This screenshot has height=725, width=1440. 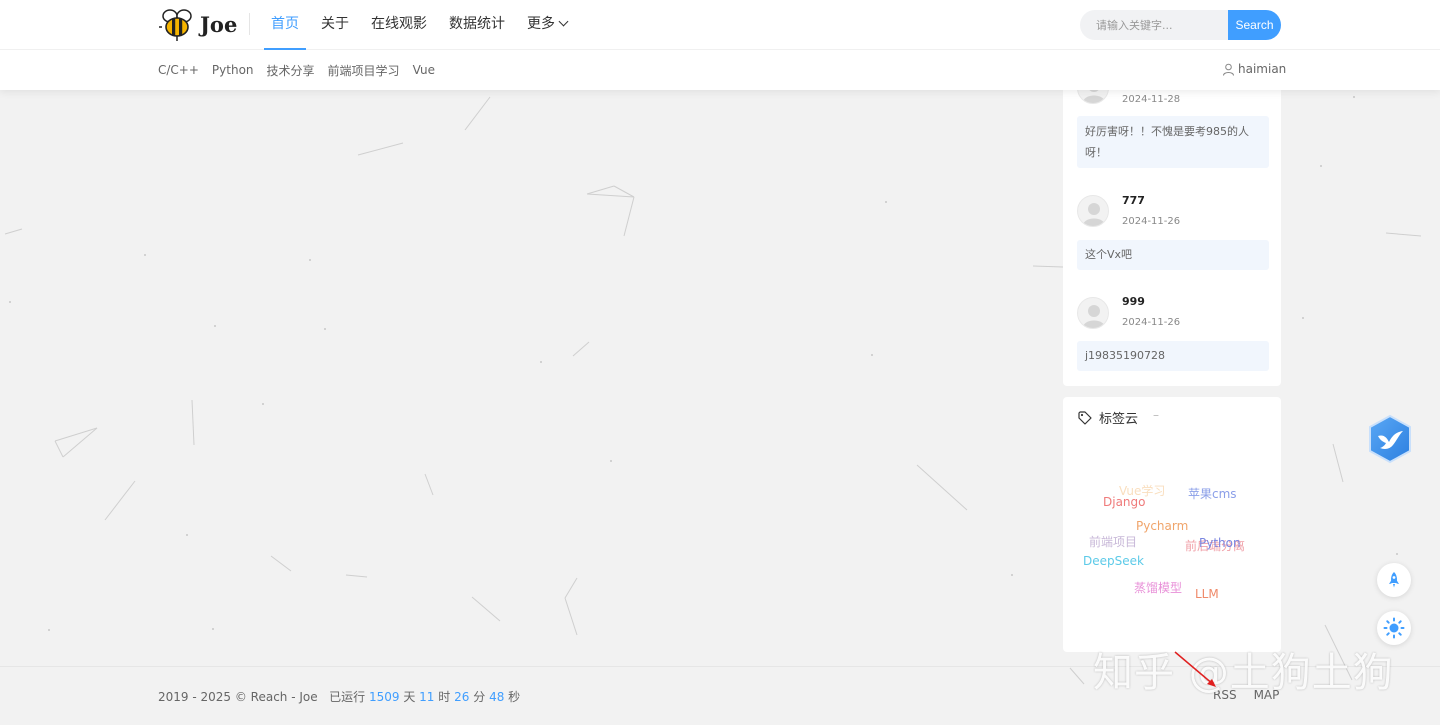 What do you see at coordinates (1113, 541) in the screenshot?
I see `tag-frontend-project: 前端项目` at bounding box center [1113, 541].